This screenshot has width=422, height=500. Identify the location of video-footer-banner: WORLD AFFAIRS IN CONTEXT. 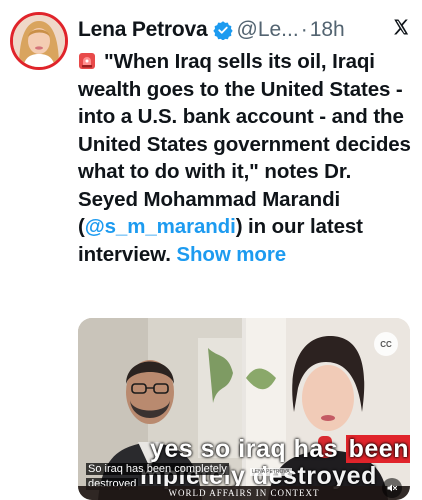
(244, 493).